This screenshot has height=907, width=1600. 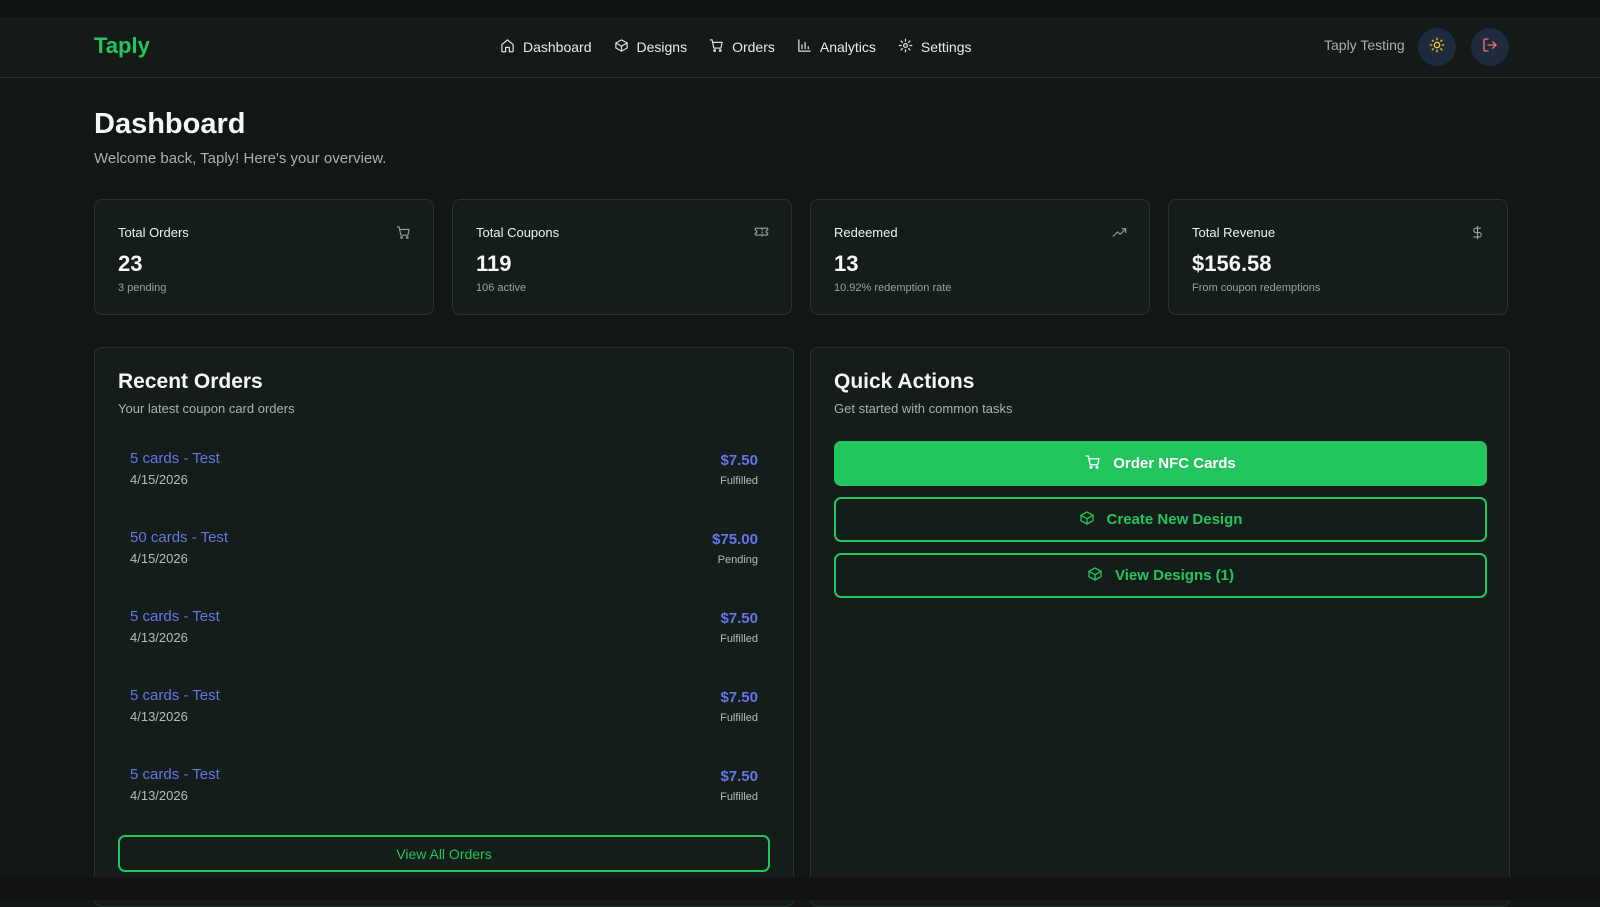 What do you see at coordinates (501, 288) in the screenshot?
I see `stat-note: 106 active` at bounding box center [501, 288].